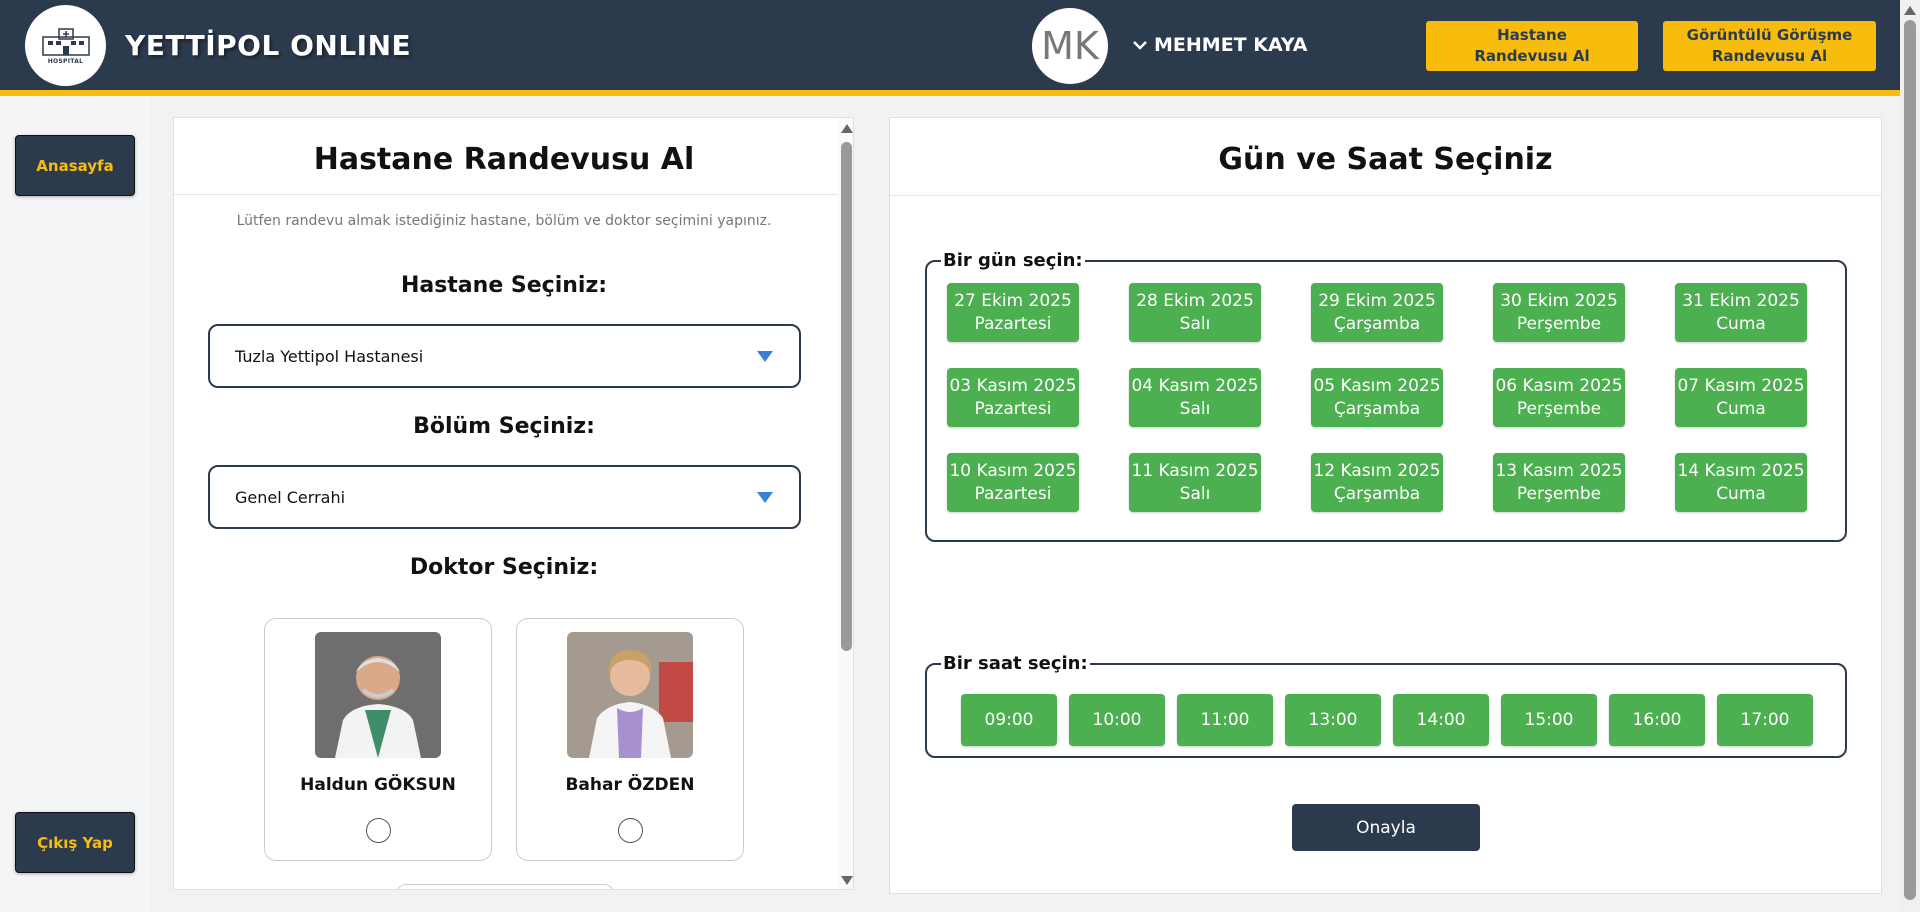 Image resolution: width=1920 pixels, height=912 pixels. Describe the element at coordinates (290, 497) in the screenshot. I see `department-select-value: Genel Cerrahi` at that location.